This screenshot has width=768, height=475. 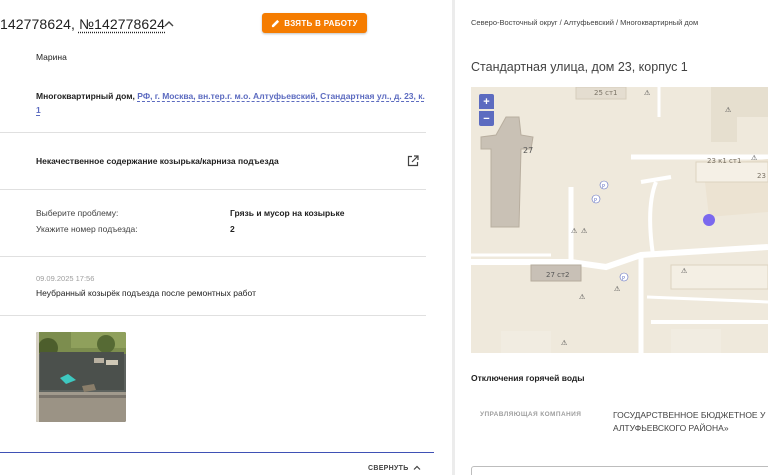 What do you see at coordinates (51, 57) in the screenshot?
I see `author-name: Марина` at bounding box center [51, 57].